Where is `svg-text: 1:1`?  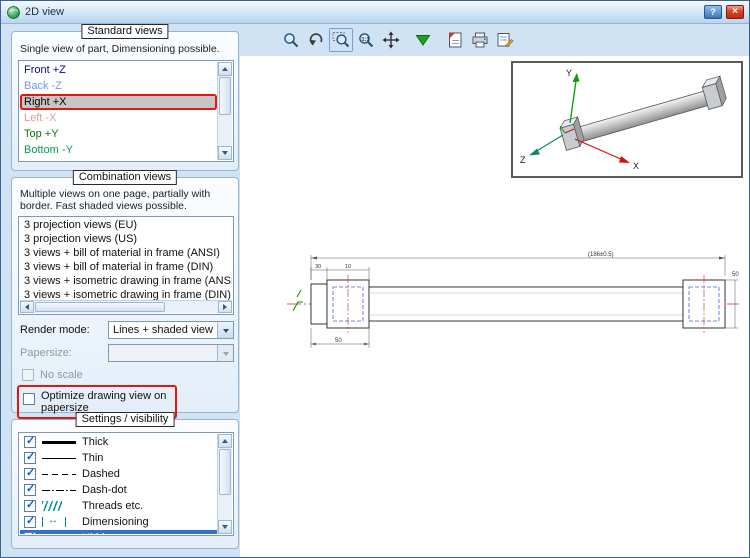
svg-text: 1:1 is located at coordinates (366, 40).